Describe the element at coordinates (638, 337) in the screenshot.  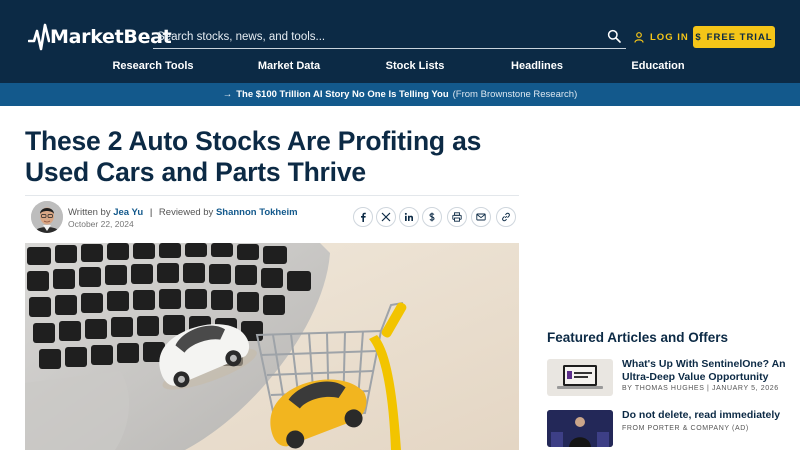
I see `featured-section-title: Featured Articles and Offers` at that location.